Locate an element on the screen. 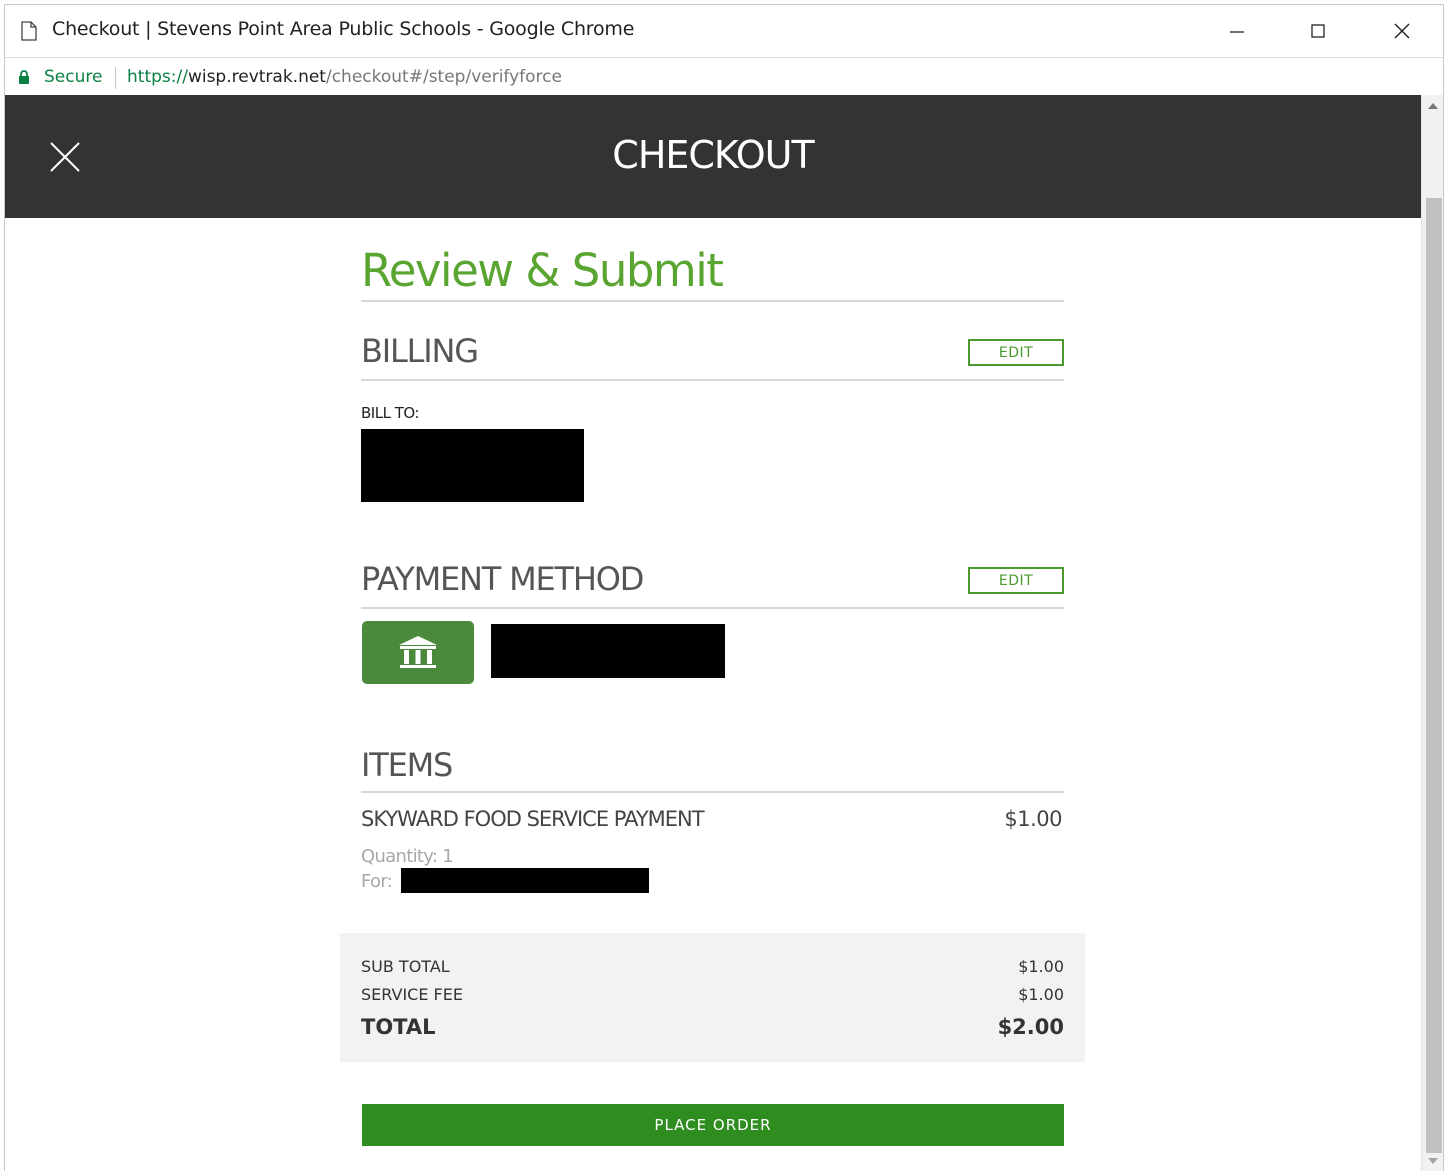  edit-billing-button: EDIT is located at coordinates (1016, 352).